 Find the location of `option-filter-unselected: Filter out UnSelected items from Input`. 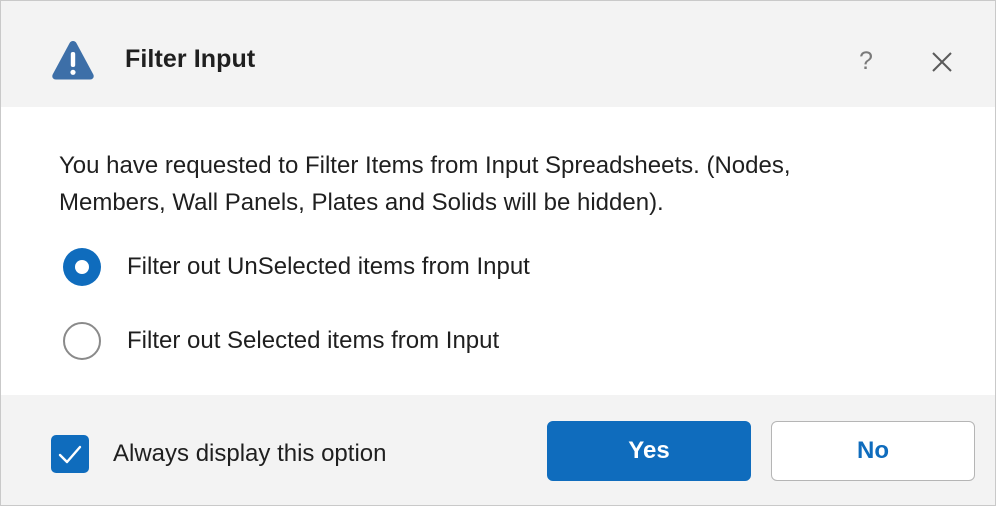

option-filter-unselected: Filter out UnSelected items from Input is located at coordinates (296, 267).